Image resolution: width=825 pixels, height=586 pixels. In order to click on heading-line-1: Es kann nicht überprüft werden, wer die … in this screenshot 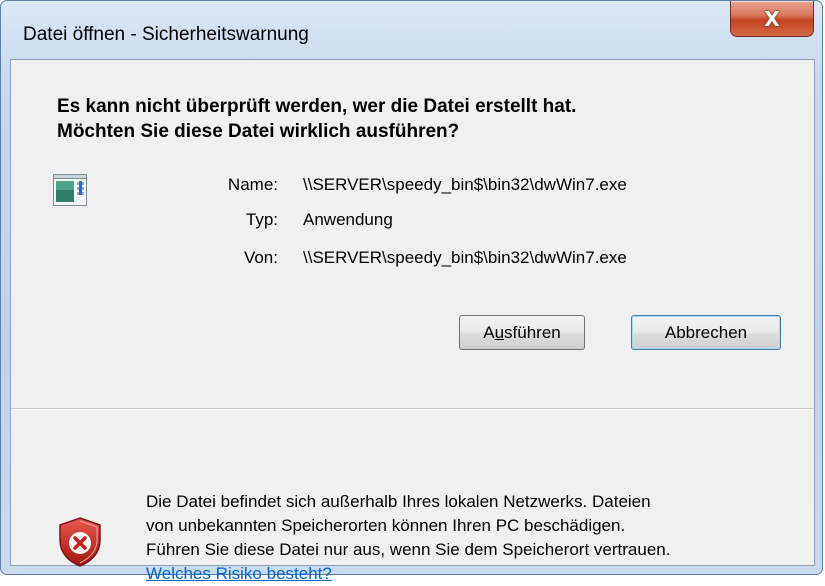, I will do `click(317, 106)`.